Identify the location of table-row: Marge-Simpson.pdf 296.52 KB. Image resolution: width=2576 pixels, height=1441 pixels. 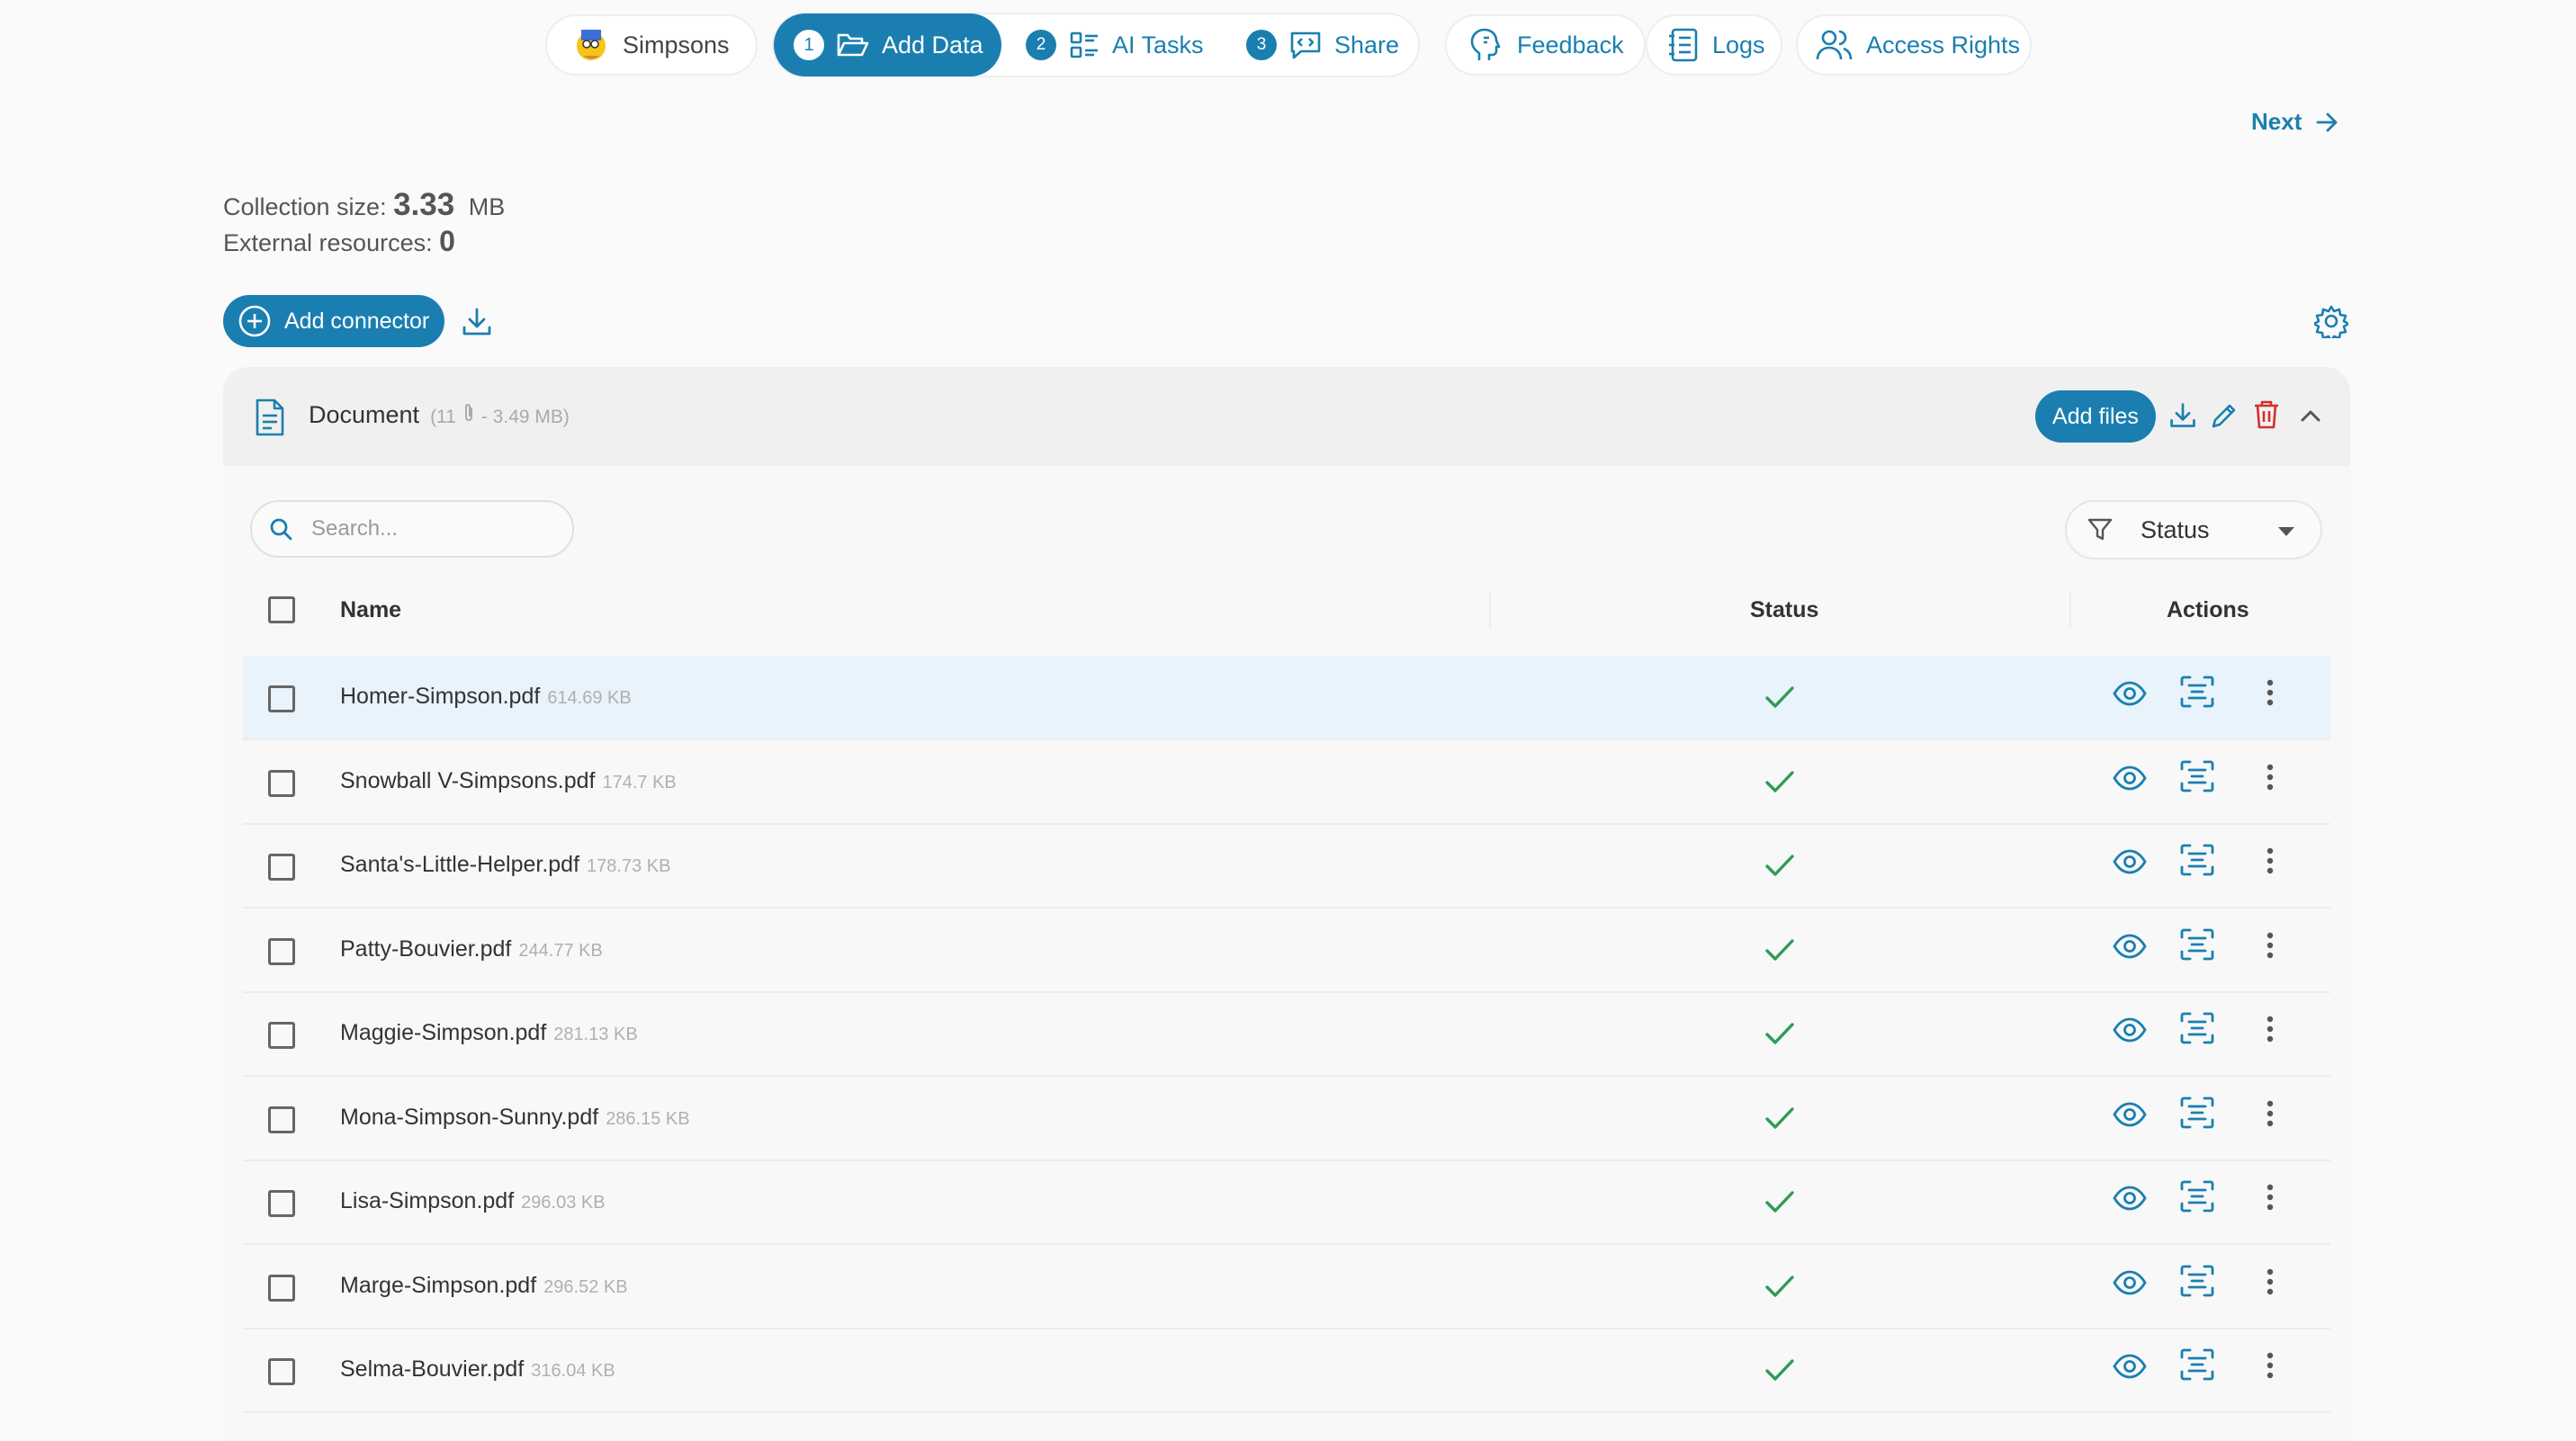
(1287, 1287).